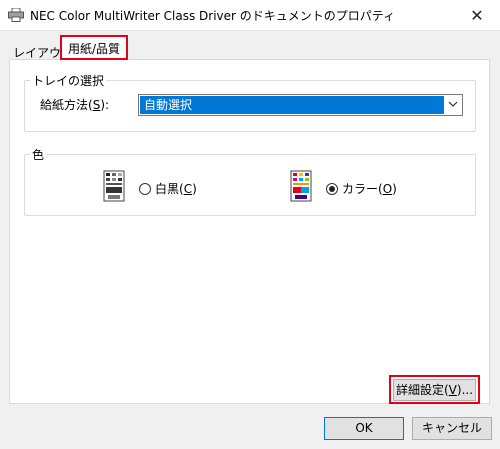 The width and height of the screenshot is (500, 449). I want to click on close-icon: ✕, so click(477, 15).